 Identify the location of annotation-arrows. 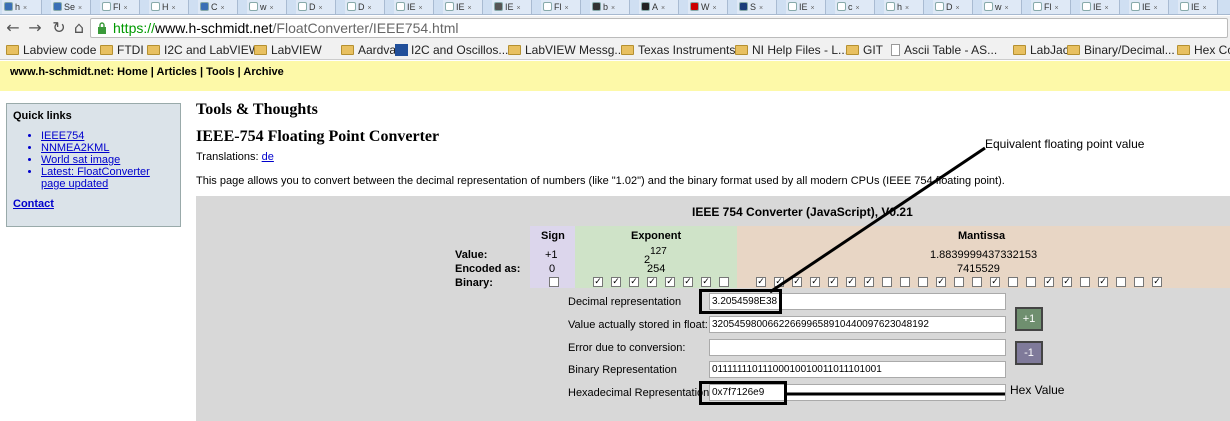
(887, 271).